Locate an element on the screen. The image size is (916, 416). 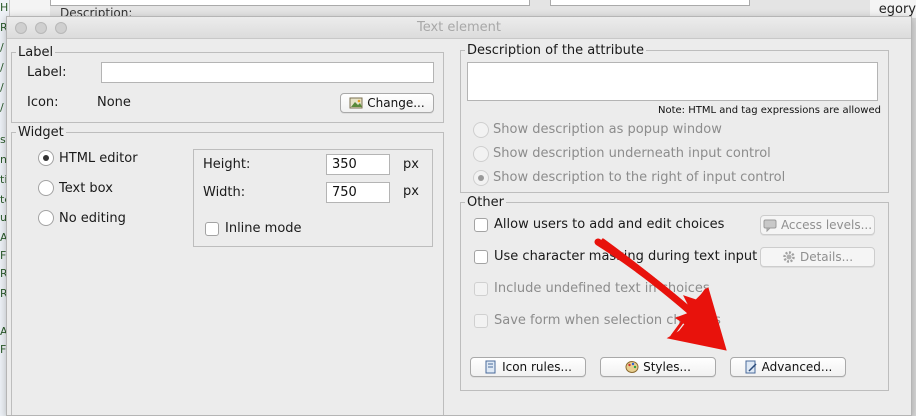
popup-window-radio is located at coordinates (481, 130).